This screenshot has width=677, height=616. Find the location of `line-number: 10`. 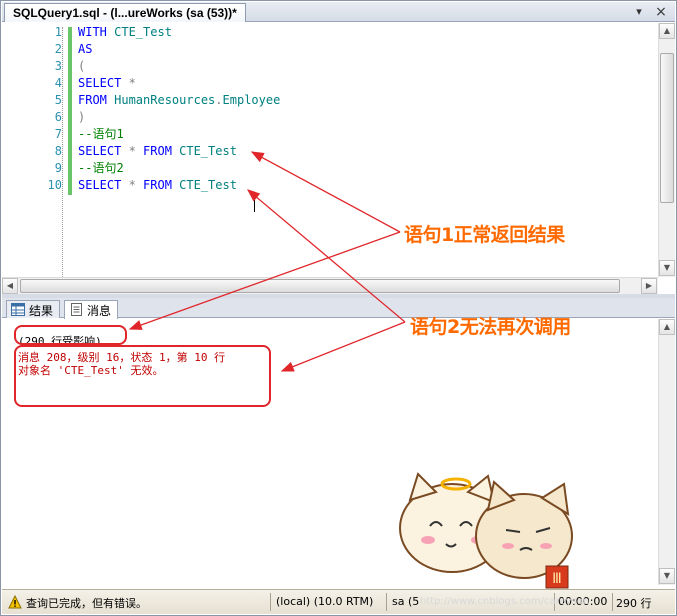

line-number: 10 is located at coordinates (54, 185).